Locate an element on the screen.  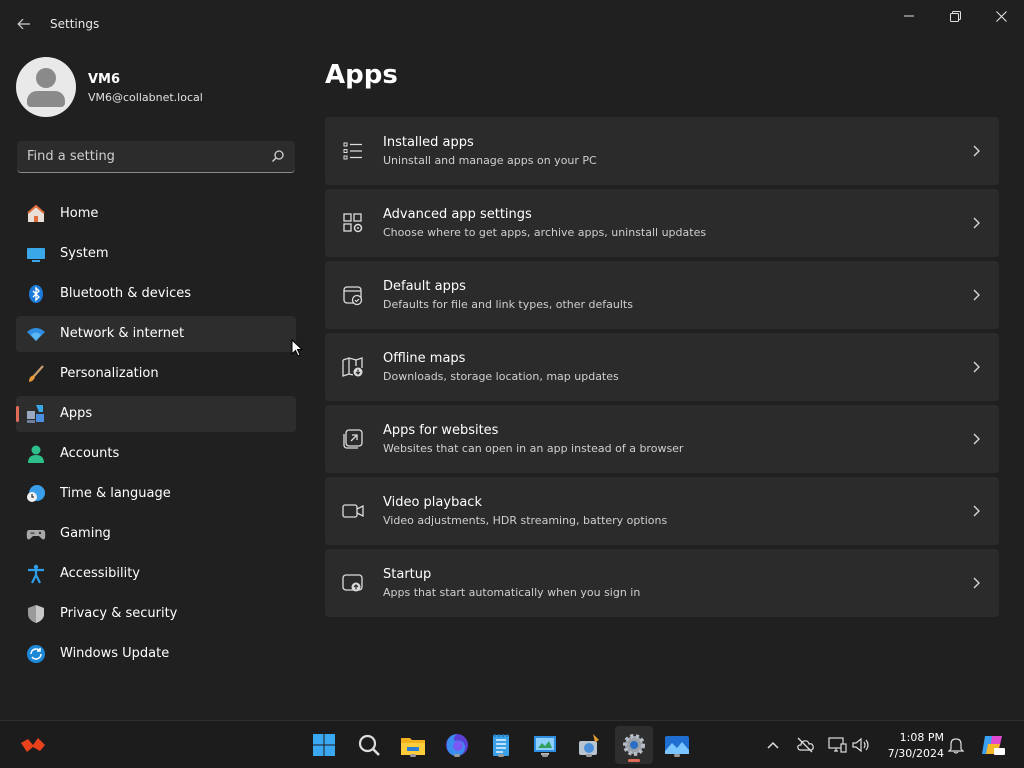
sidebar-item-label: Personalization is located at coordinates (109, 373).